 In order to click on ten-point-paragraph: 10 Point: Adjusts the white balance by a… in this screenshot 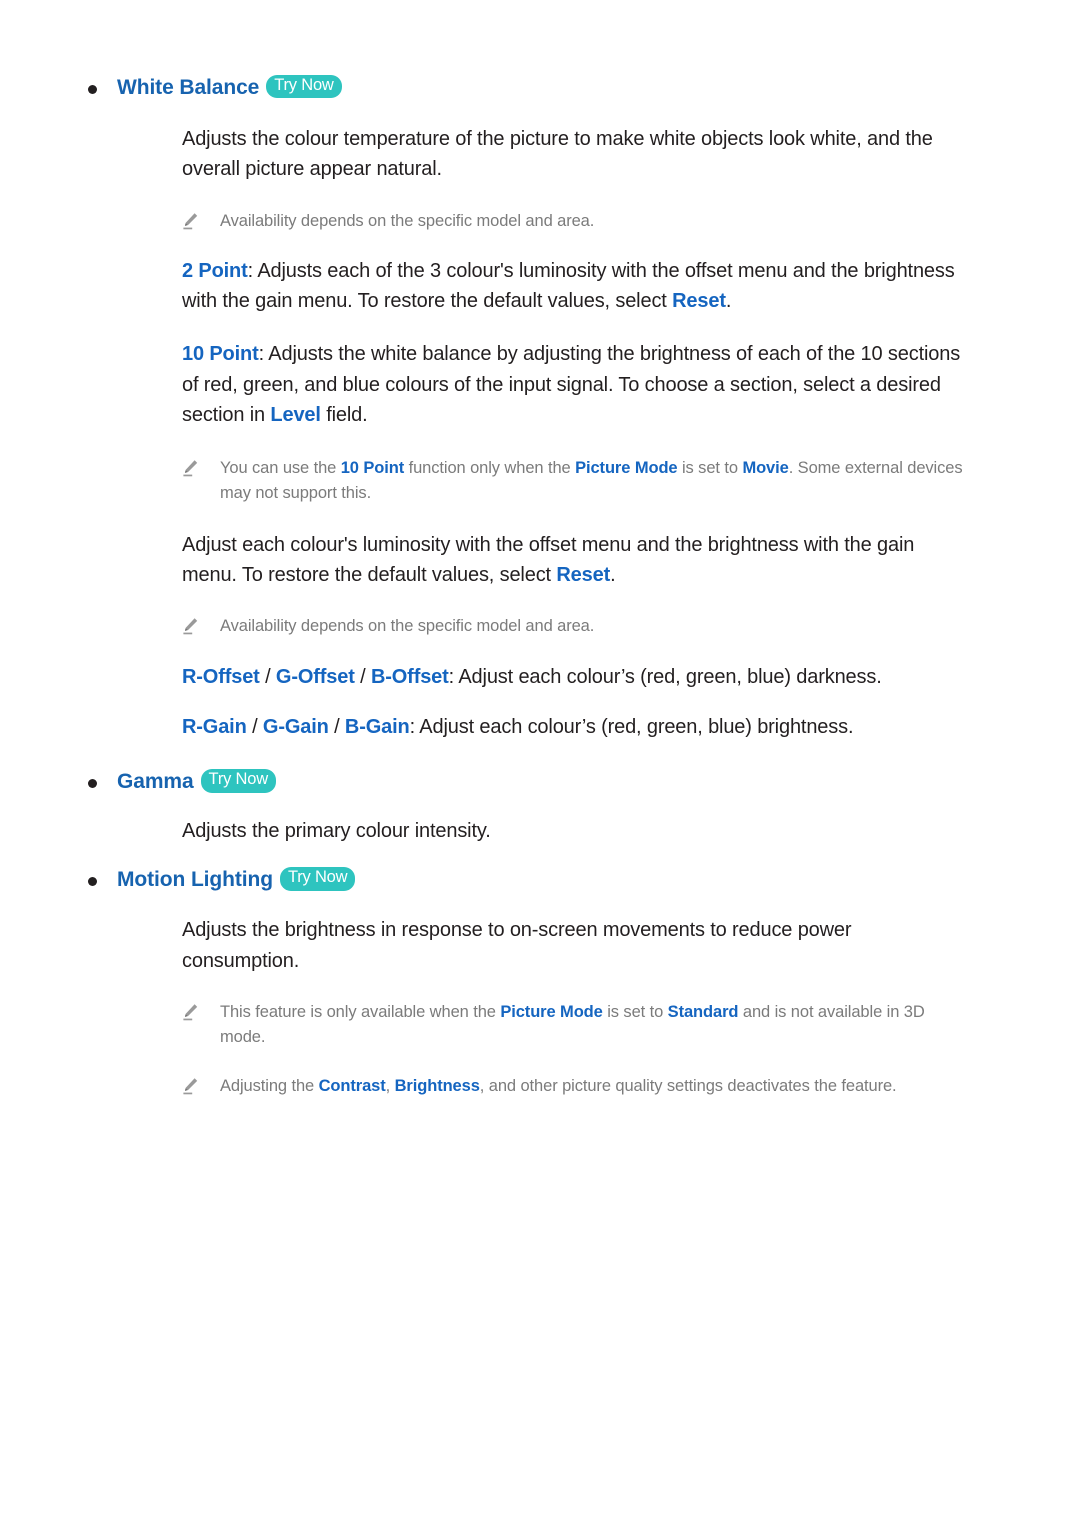, I will do `click(574, 384)`.